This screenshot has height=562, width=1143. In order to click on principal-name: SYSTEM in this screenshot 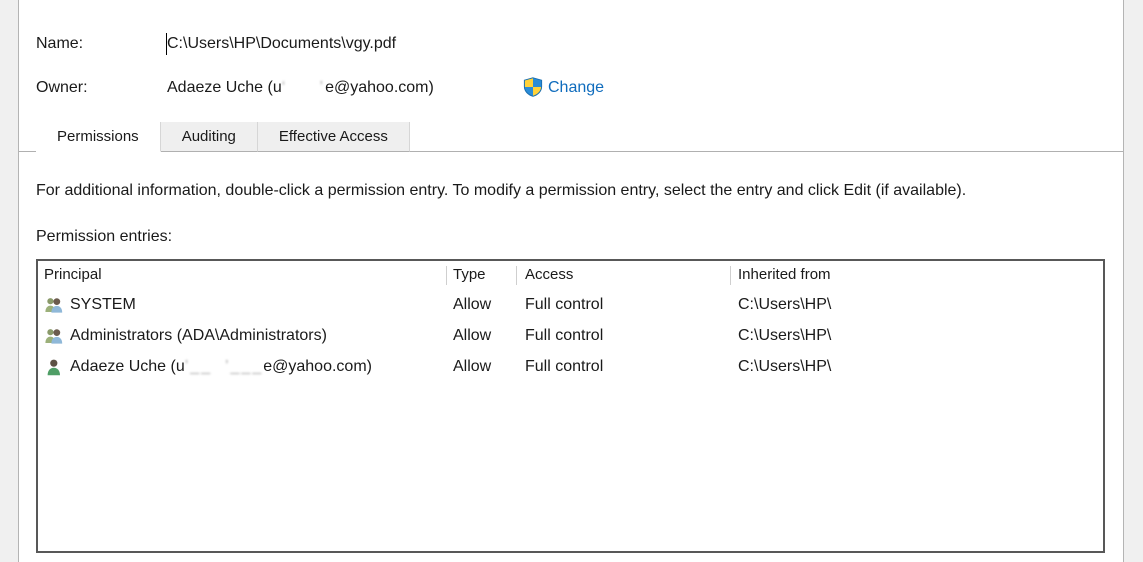, I will do `click(103, 304)`.